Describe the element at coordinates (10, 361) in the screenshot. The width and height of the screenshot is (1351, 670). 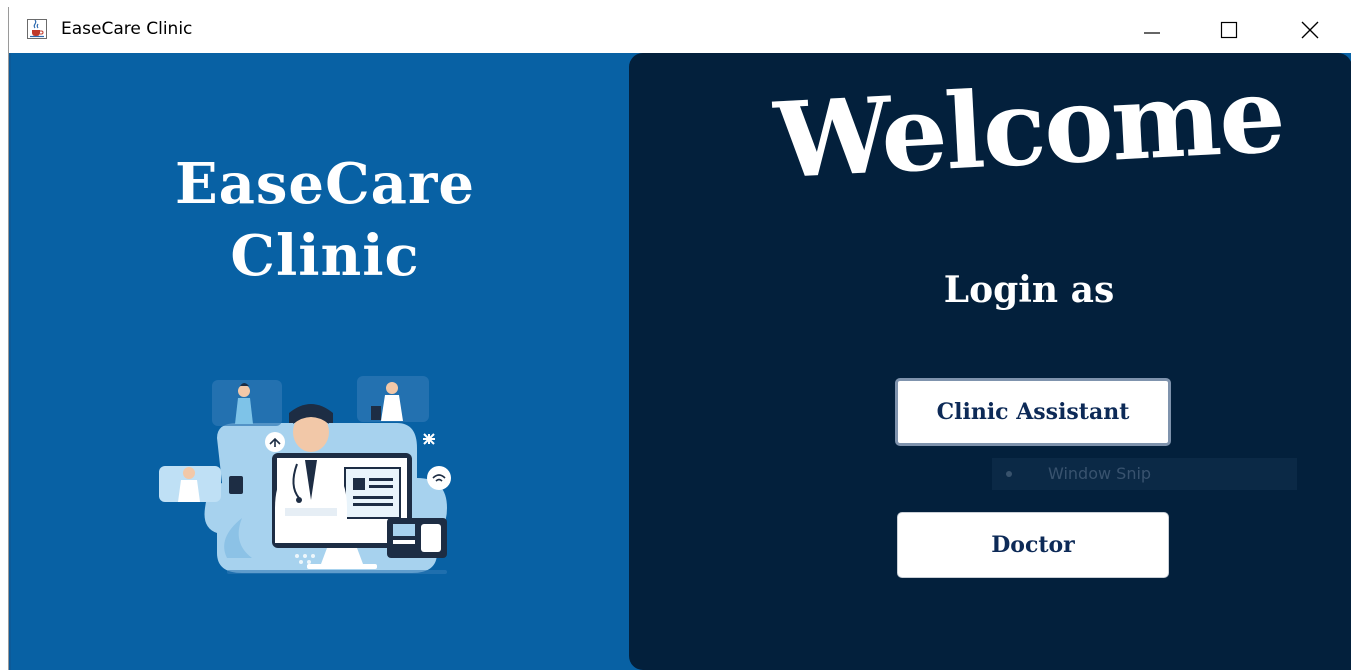
I see `panel-edge` at that location.